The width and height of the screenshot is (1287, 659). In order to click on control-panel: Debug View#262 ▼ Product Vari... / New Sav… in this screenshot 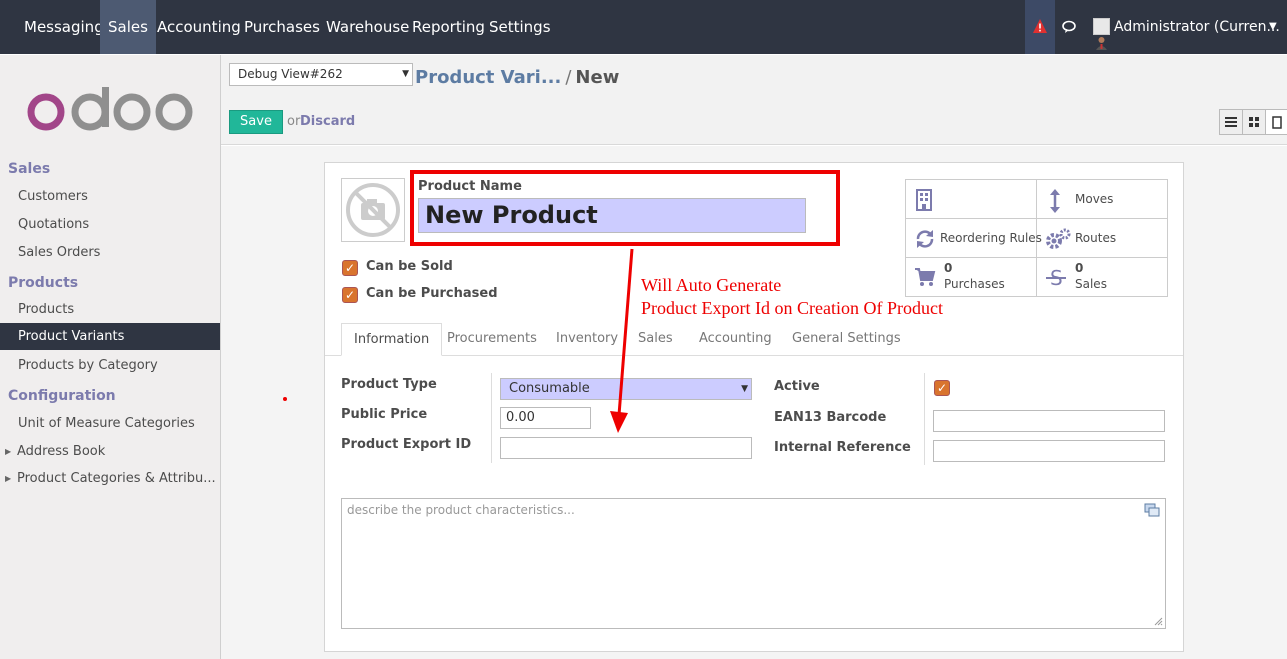, I will do `click(754, 100)`.